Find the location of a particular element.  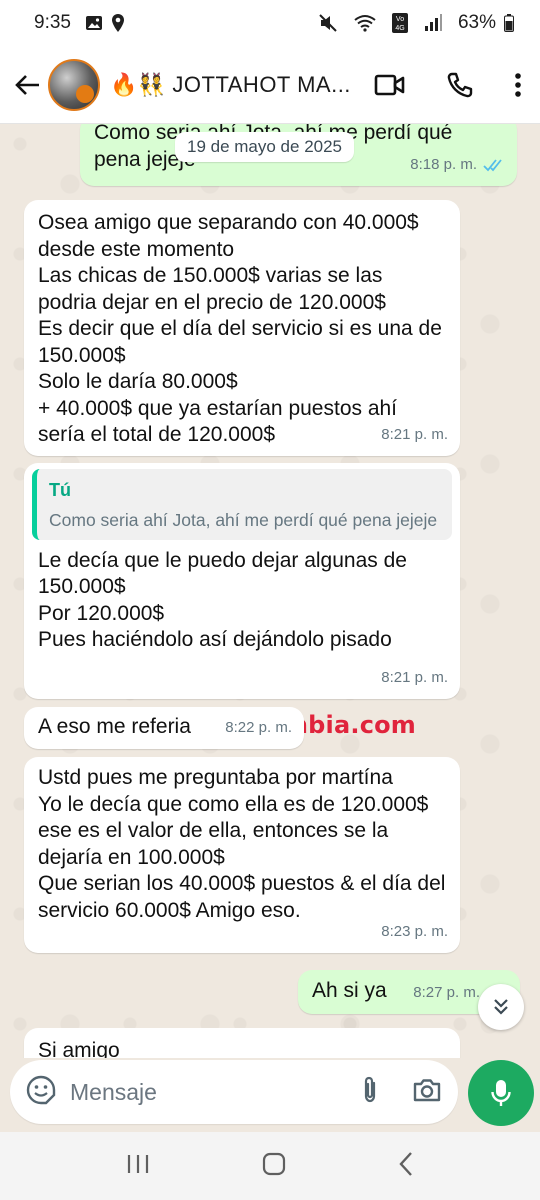

back-nav-icon is located at coordinates (406, 1166).